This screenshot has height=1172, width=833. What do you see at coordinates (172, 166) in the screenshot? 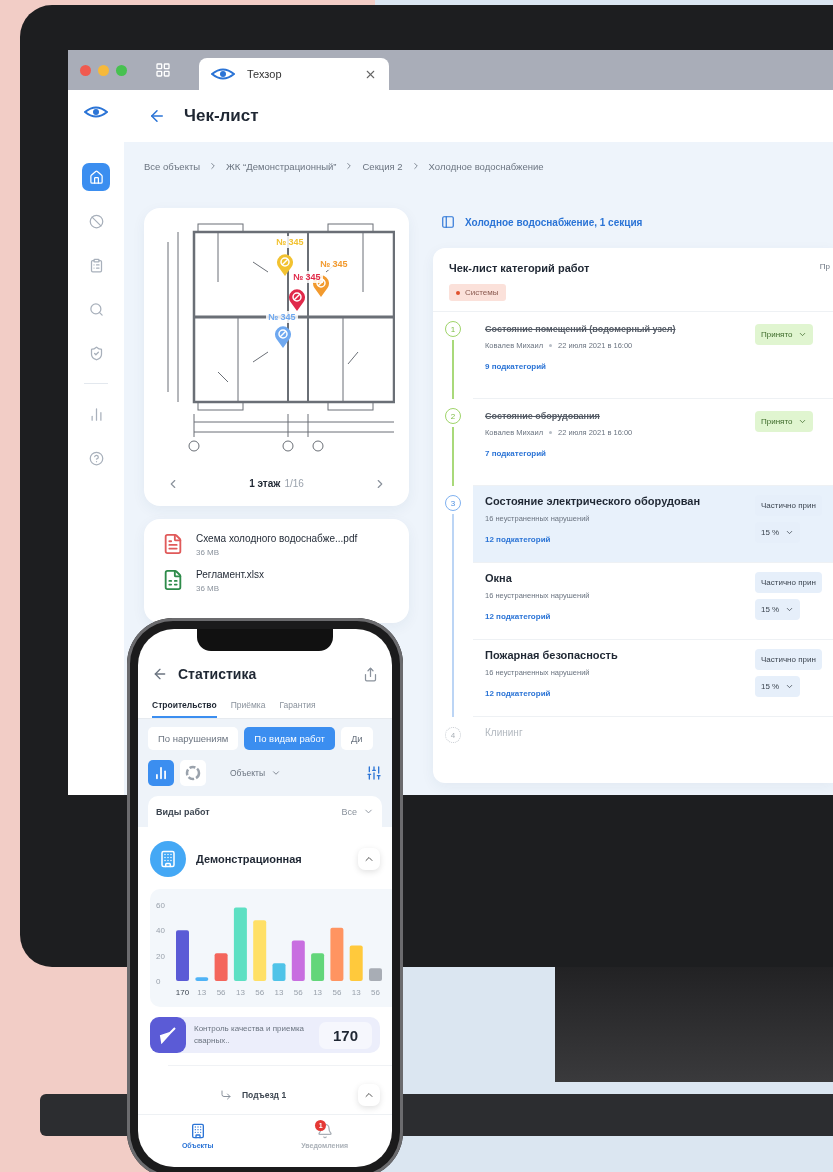
I see `breadcrumb-link: Все объекты` at bounding box center [172, 166].